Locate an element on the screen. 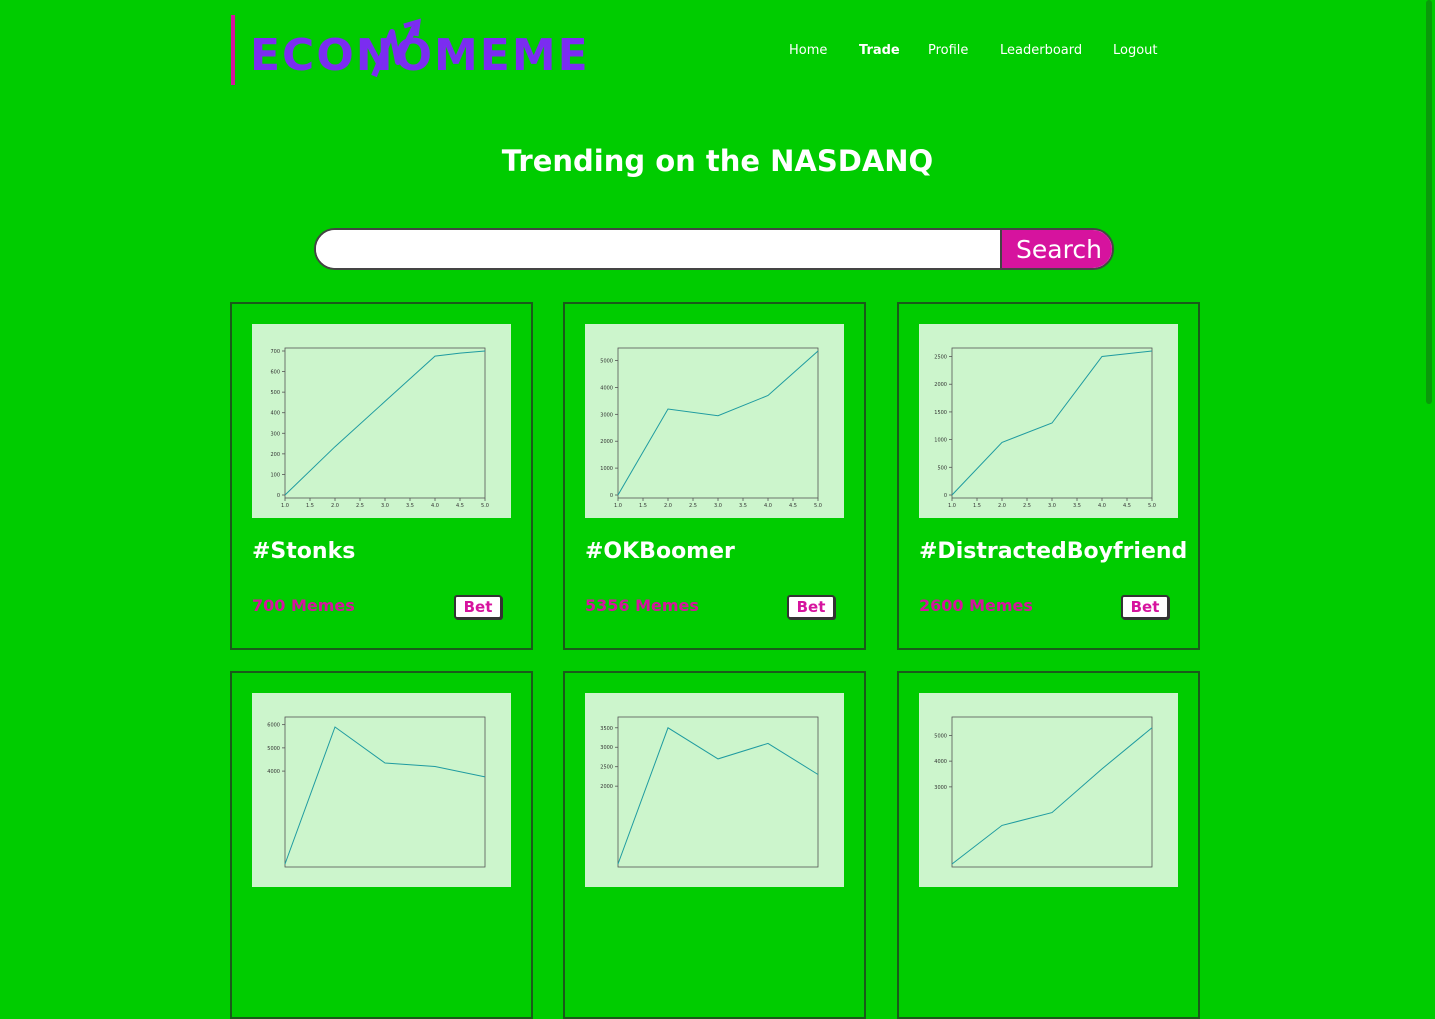 The image size is (1435, 1019). nav-leaderboard: Leaderboard is located at coordinates (1041, 51).